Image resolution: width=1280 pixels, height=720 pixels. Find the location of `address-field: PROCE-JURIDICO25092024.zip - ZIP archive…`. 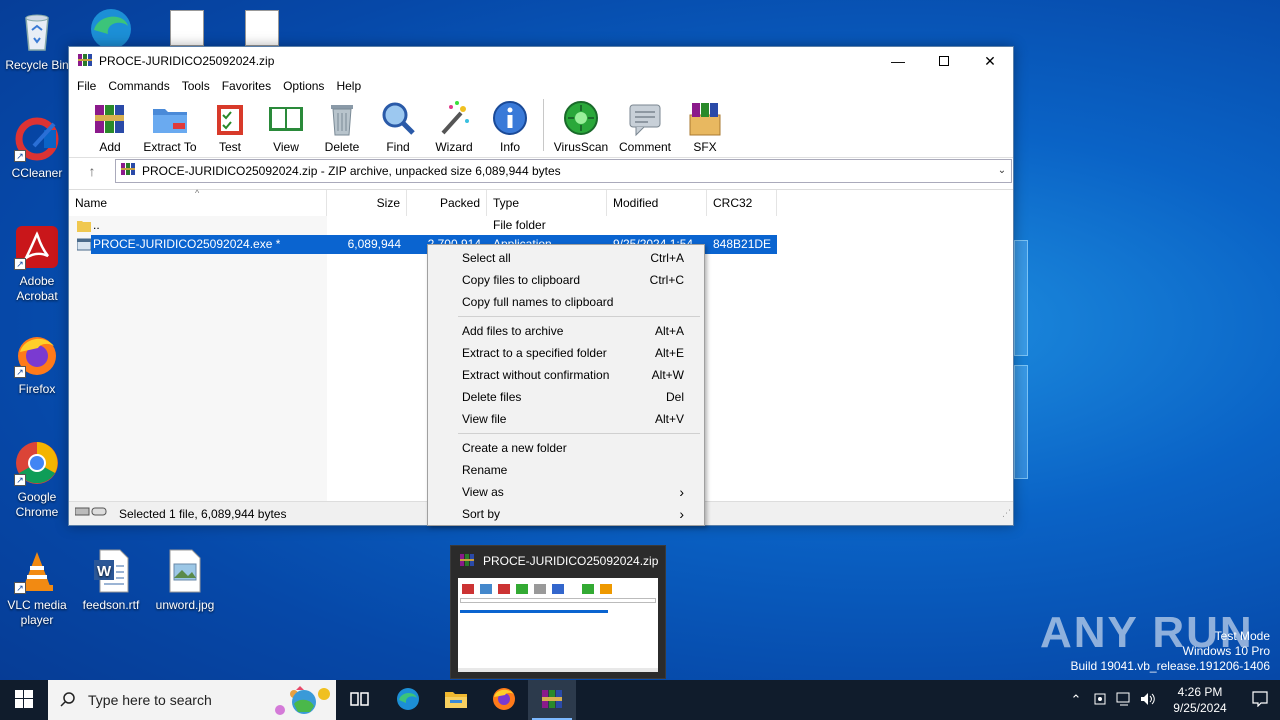

address-field: PROCE-JURIDICO25092024.zip - ZIP archive… is located at coordinates (563, 170).